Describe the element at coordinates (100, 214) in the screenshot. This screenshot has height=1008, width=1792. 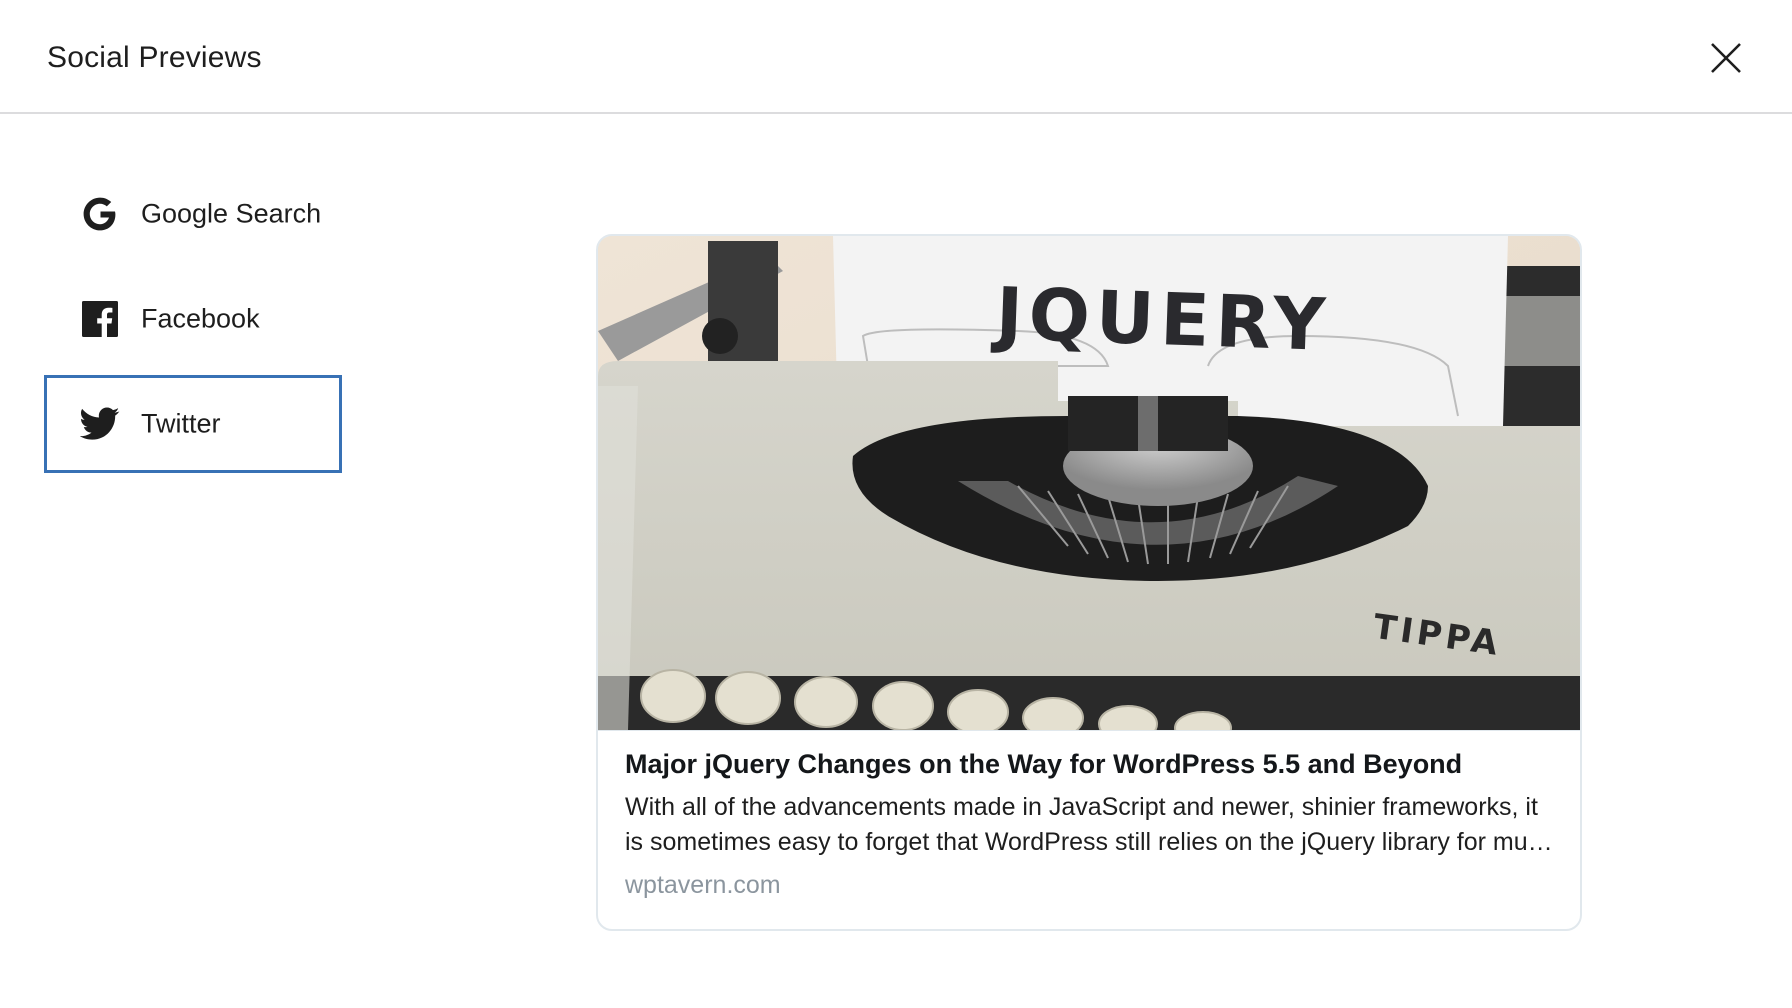
I see `google-icon` at that location.